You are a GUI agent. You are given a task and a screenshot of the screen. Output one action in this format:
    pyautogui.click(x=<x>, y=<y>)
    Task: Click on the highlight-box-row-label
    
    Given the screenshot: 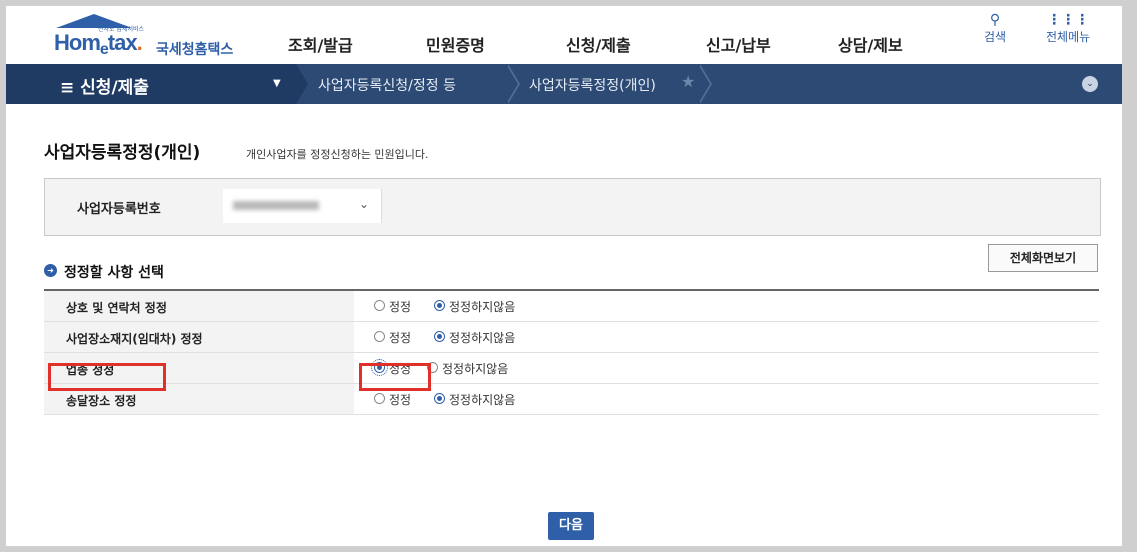 What is the action you would take?
    pyautogui.click(x=107, y=377)
    